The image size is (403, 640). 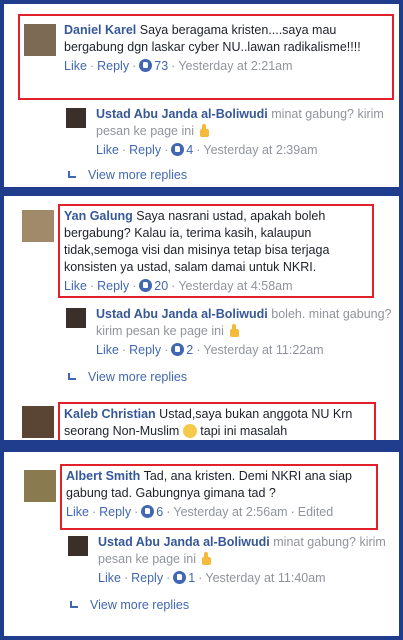 What do you see at coordinates (110, 414) in the screenshot?
I see `comment-author: Kaleb Christian` at bounding box center [110, 414].